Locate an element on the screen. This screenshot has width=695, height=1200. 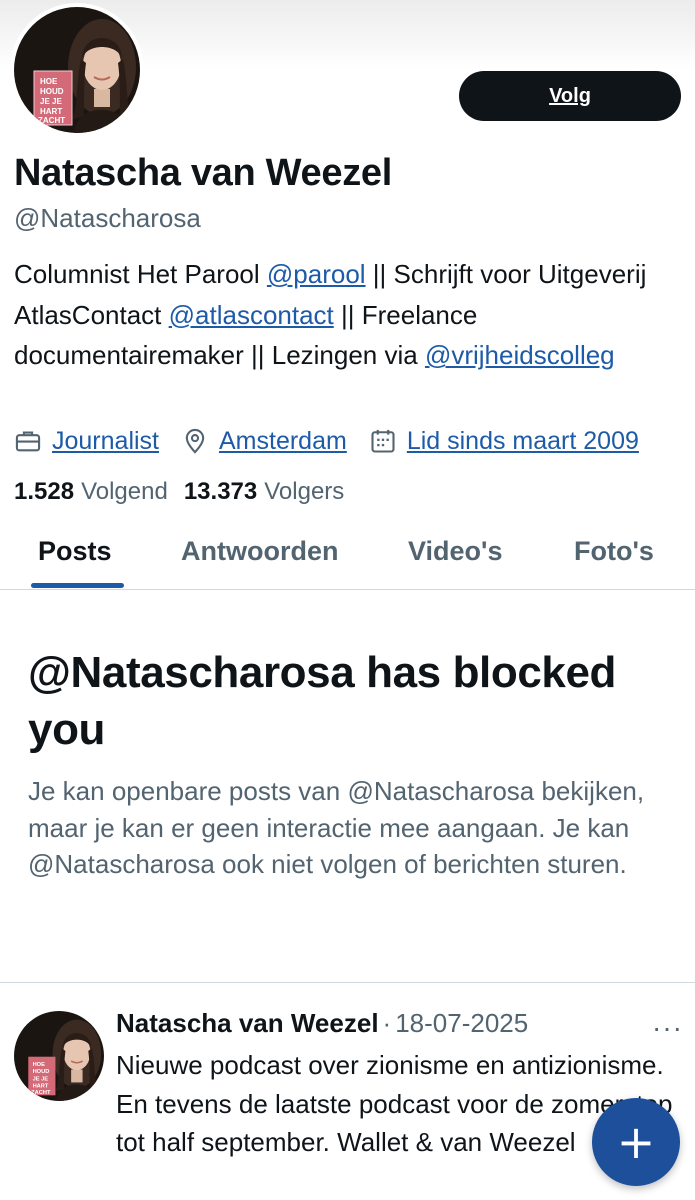
meta-location: Amsterdam is located at coordinates (264, 441).